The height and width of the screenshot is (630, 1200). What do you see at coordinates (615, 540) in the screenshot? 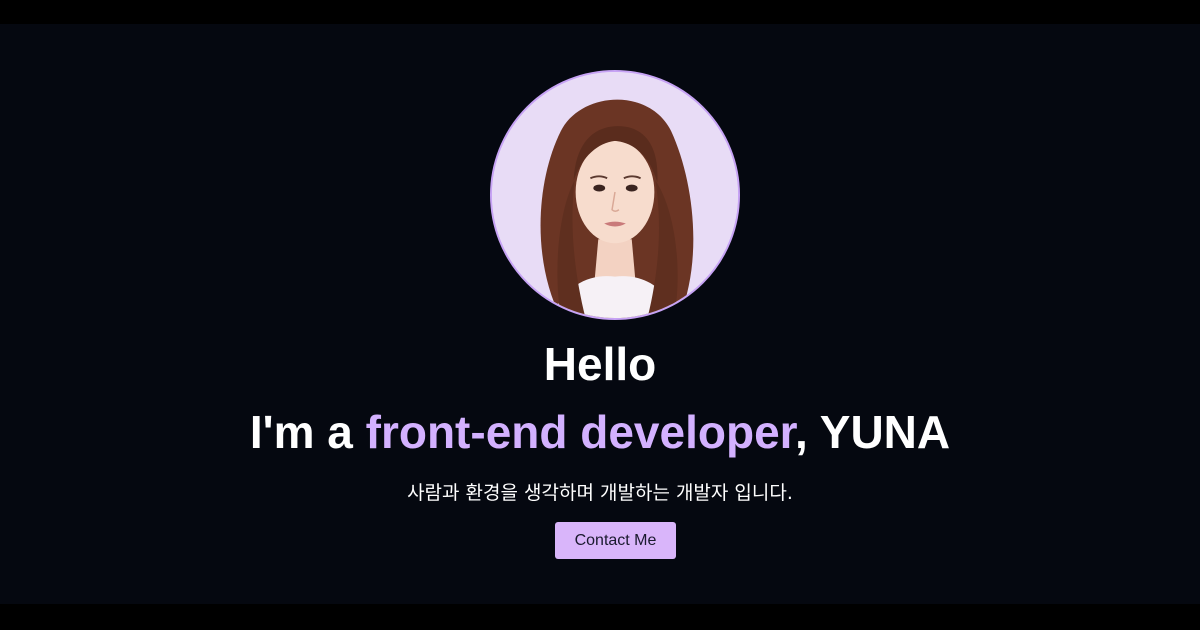
I see `contact-me-button: Contact Me` at bounding box center [615, 540].